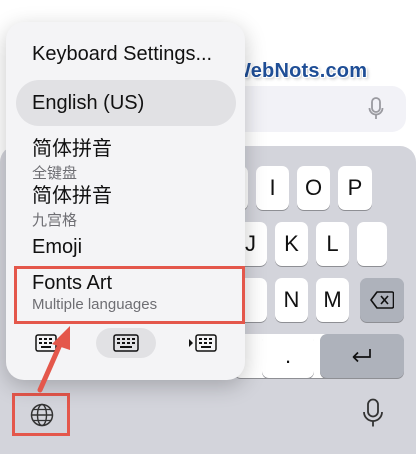 Image resolution: width=416 pixels, height=454 pixels. Describe the element at coordinates (332, 300) in the screenshot. I see `key-m: M` at that location.